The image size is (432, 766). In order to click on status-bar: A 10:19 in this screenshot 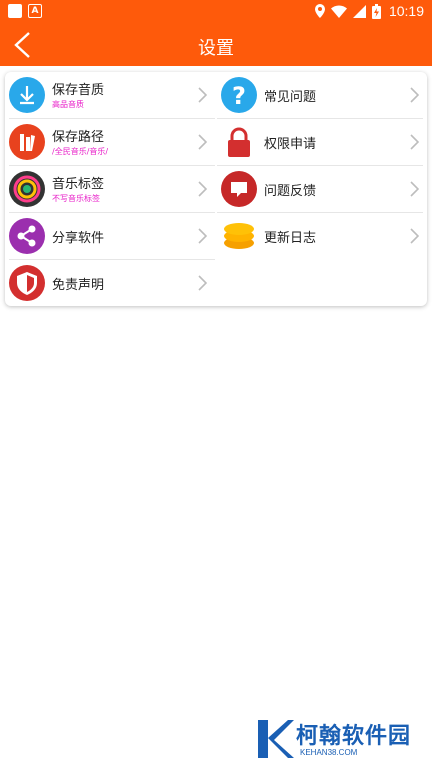, I will do `click(216, 12)`.